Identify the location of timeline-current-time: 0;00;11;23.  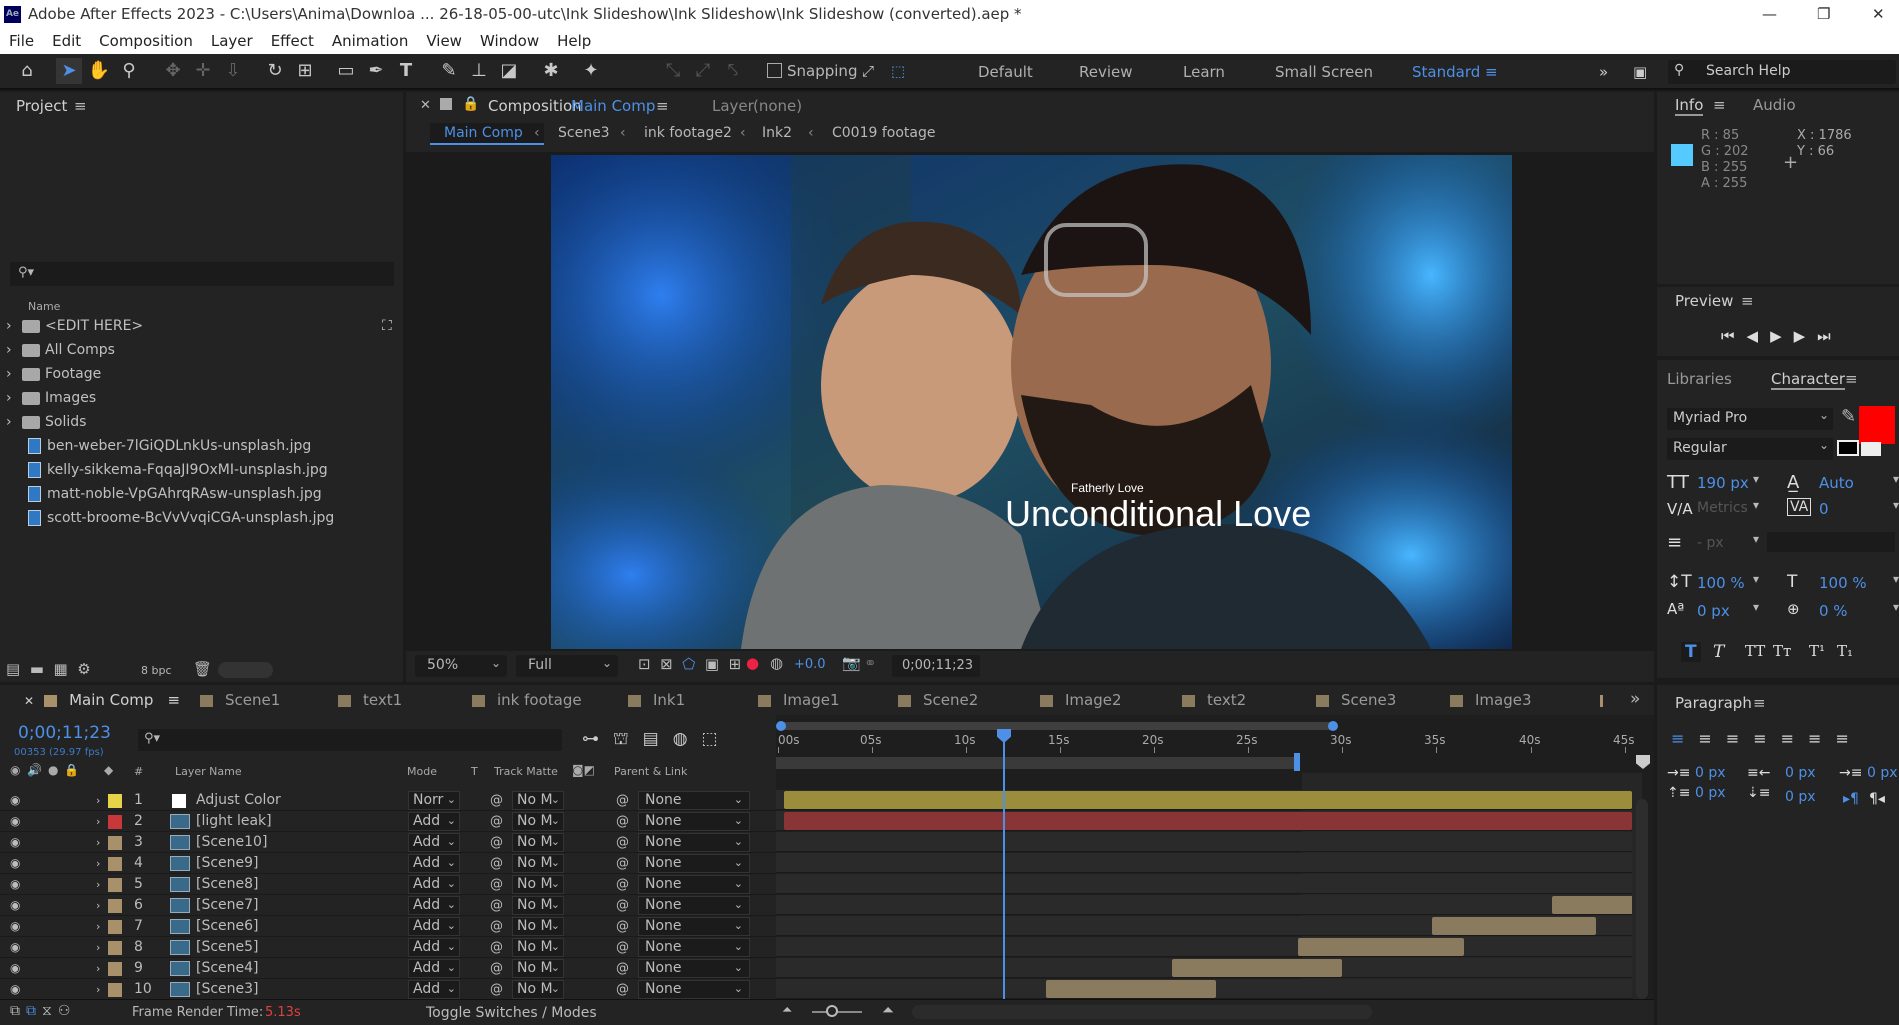
(64, 733).